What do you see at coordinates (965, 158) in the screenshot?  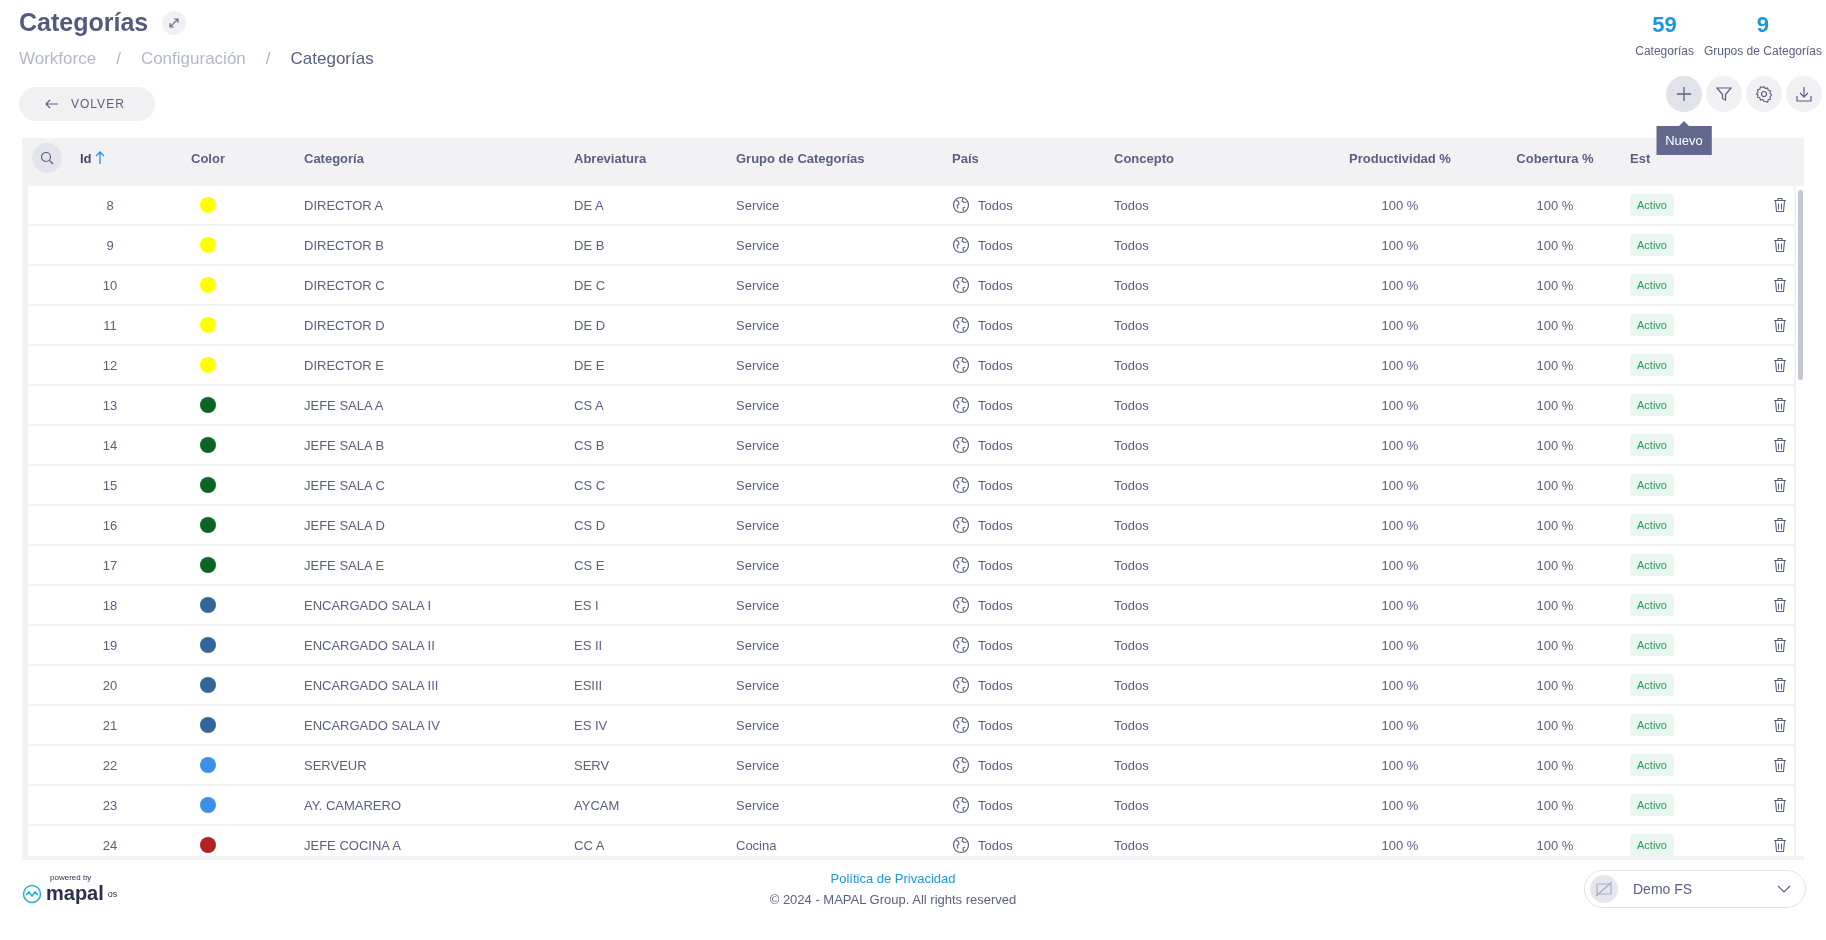 I see `column-header: País` at bounding box center [965, 158].